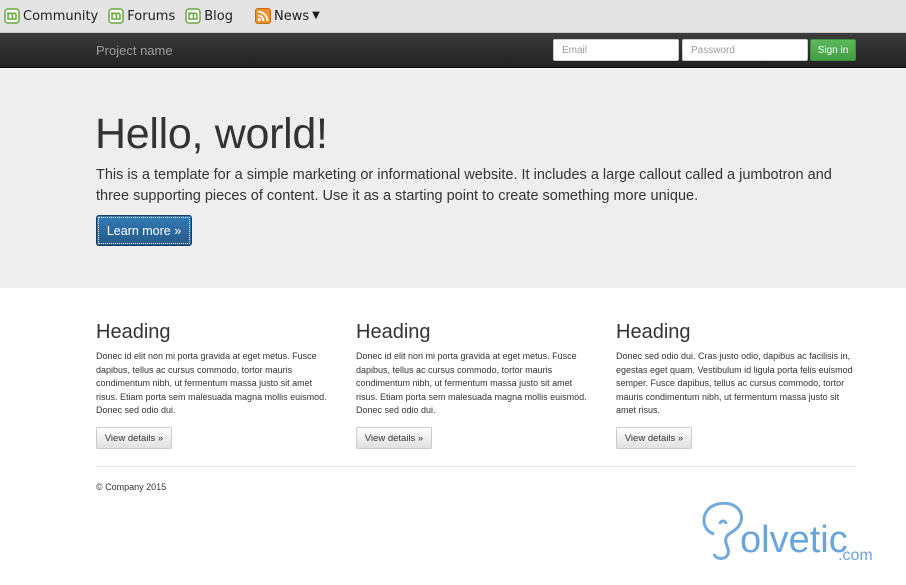 The height and width of the screenshot is (585, 906). I want to click on footer-copyright: © Company 2015, so click(131, 487).